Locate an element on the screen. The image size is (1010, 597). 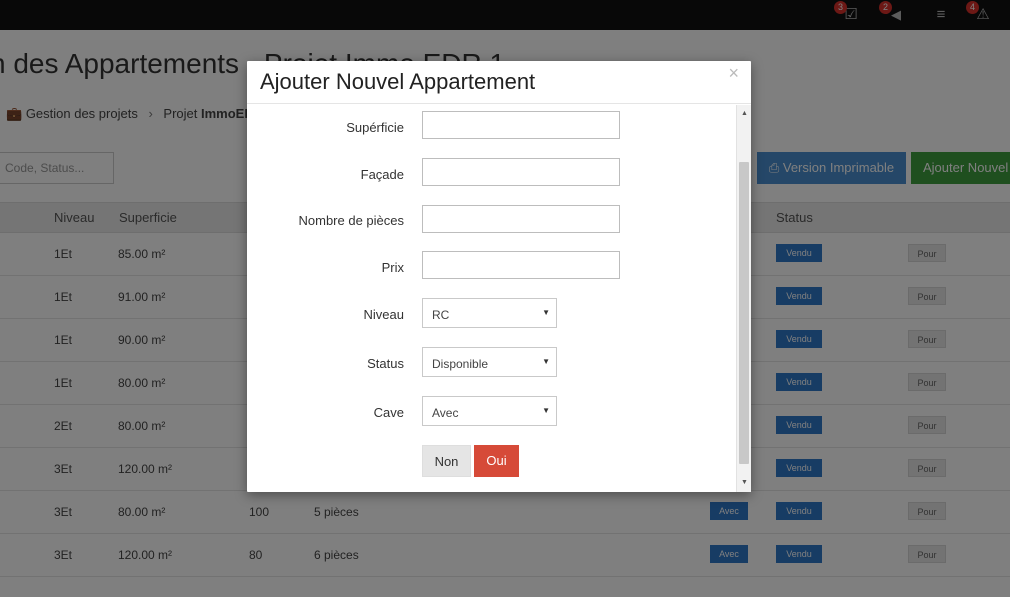
status-label: Status is located at coordinates (385, 363).